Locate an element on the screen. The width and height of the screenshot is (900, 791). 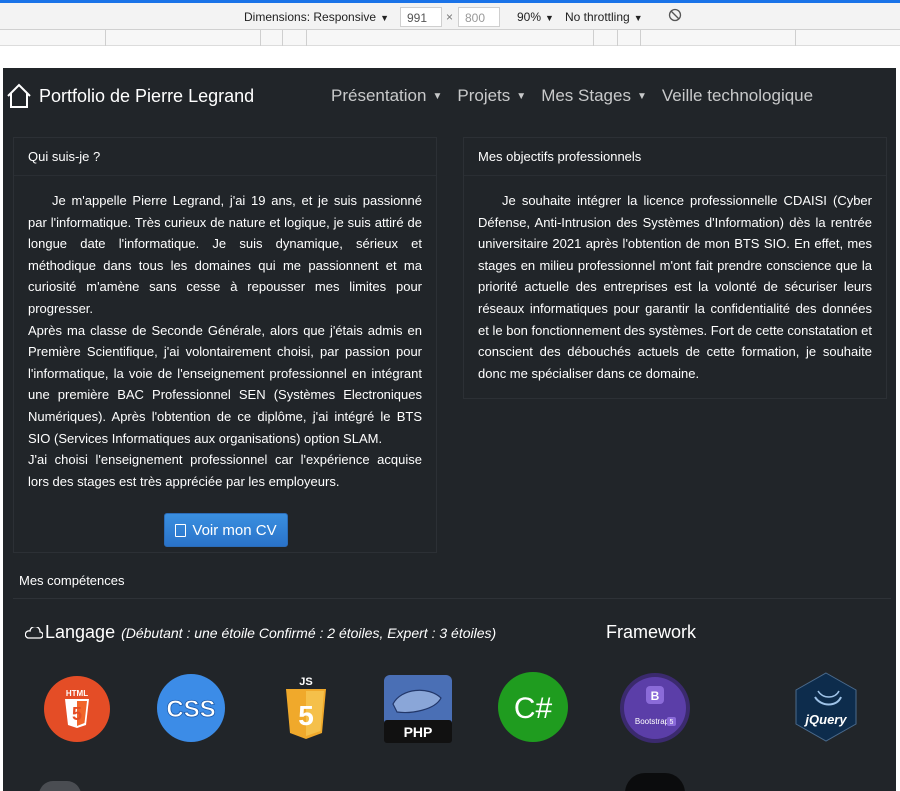
nav-label: Projets is located at coordinates (484, 95).